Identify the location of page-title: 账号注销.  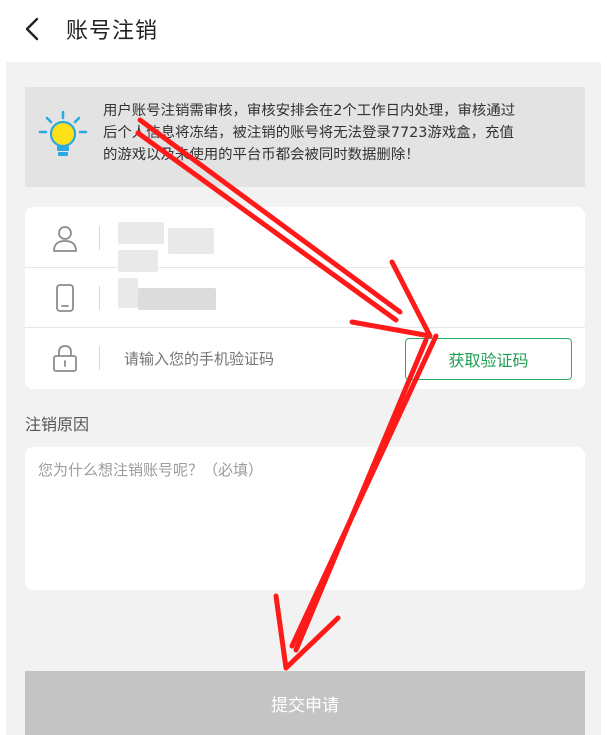
(112, 31).